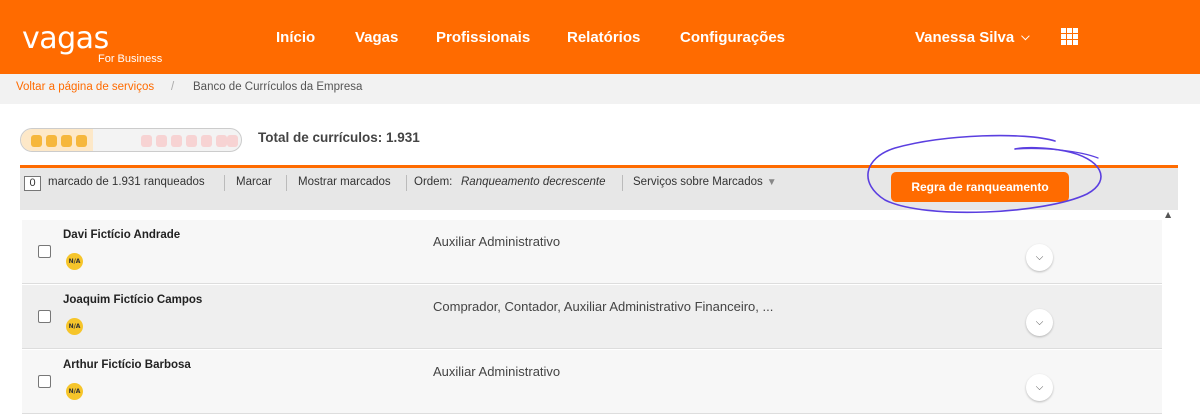 This screenshot has height=415, width=1200. I want to click on marked-count: 0, so click(32, 183).